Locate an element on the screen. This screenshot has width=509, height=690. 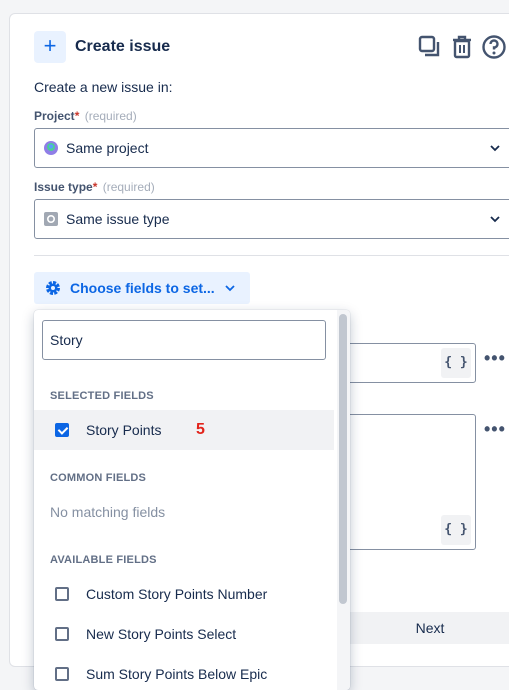
issue-type-icon is located at coordinates (51, 219).